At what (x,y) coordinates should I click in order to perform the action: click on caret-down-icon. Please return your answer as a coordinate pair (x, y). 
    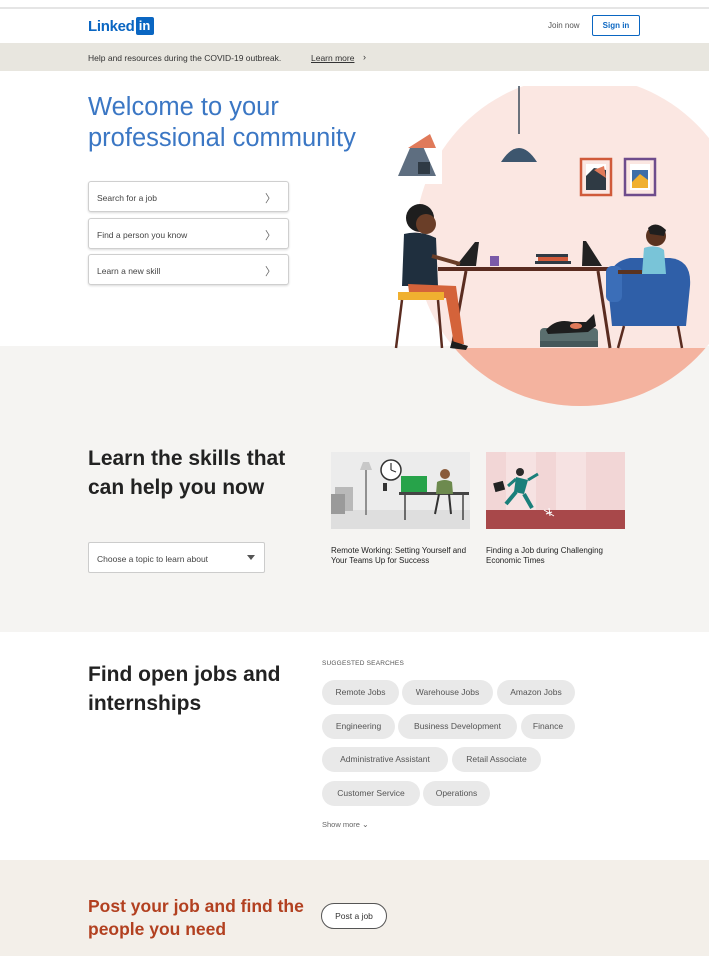
    Looking at the image, I should click on (251, 557).